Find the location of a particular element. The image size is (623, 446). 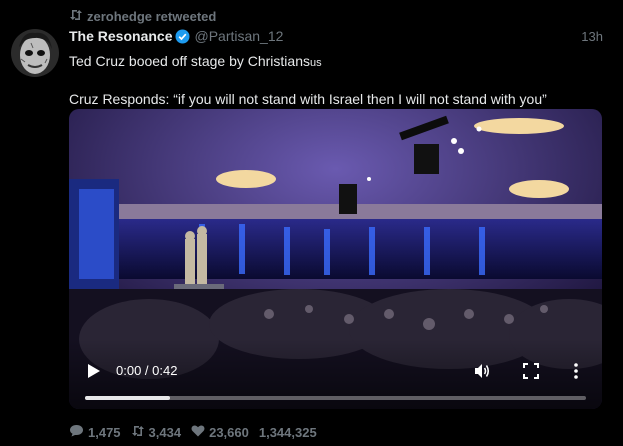

retweet-count-icon is located at coordinates (138, 432).